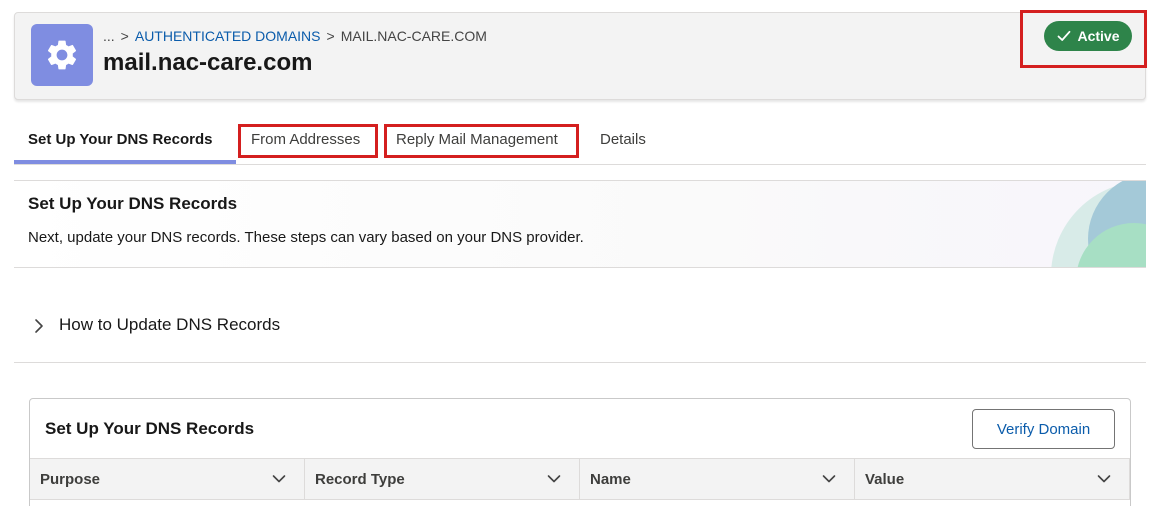 This screenshot has width=1161, height=506. I want to click on status-label: Active, so click(1098, 36).